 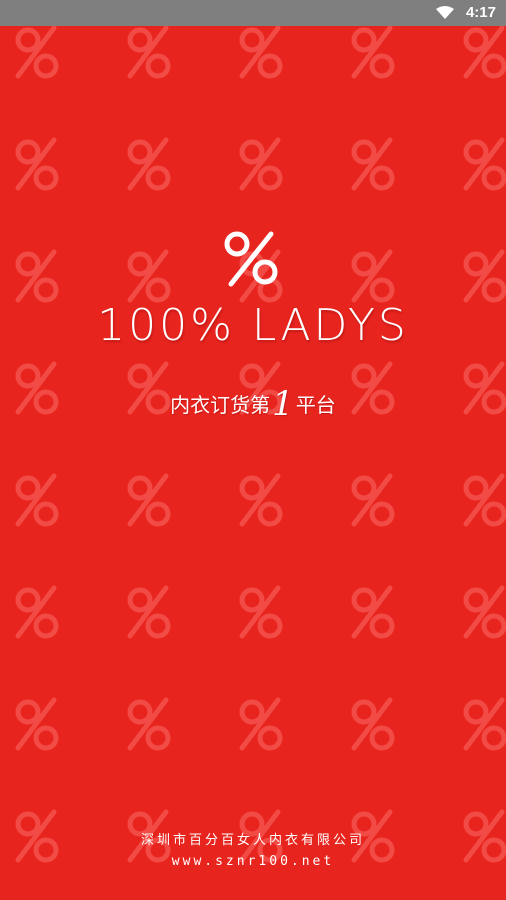 I want to click on brand-name: 100% LADYS, so click(x=253, y=325).